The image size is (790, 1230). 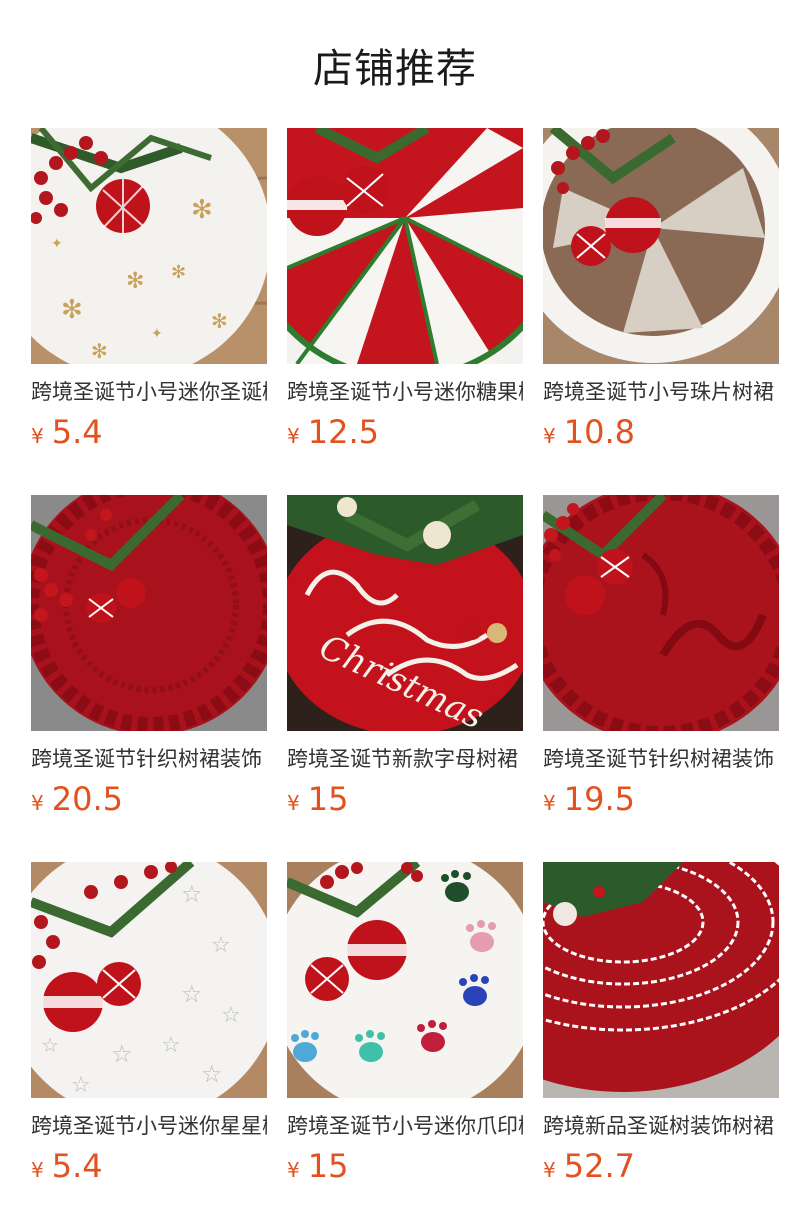 What do you see at coordinates (661, 802) in the screenshot?
I see `product-price: ¥19.5` at bounding box center [661, 802].